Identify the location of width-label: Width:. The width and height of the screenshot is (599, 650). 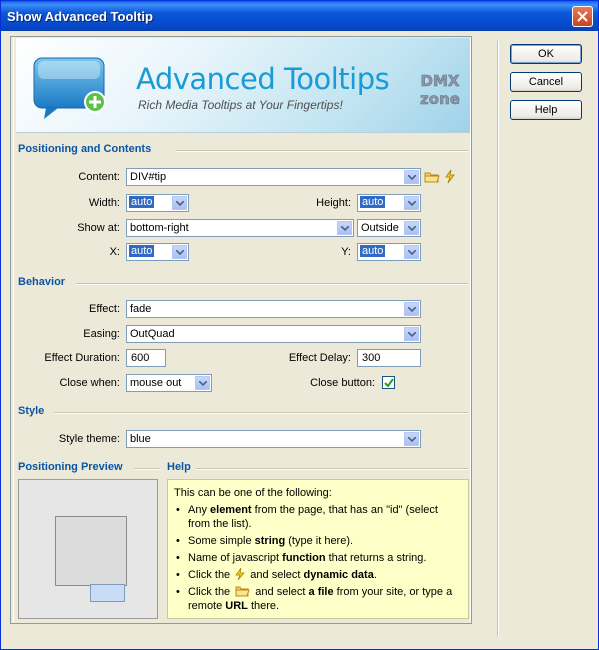
(104, 203).